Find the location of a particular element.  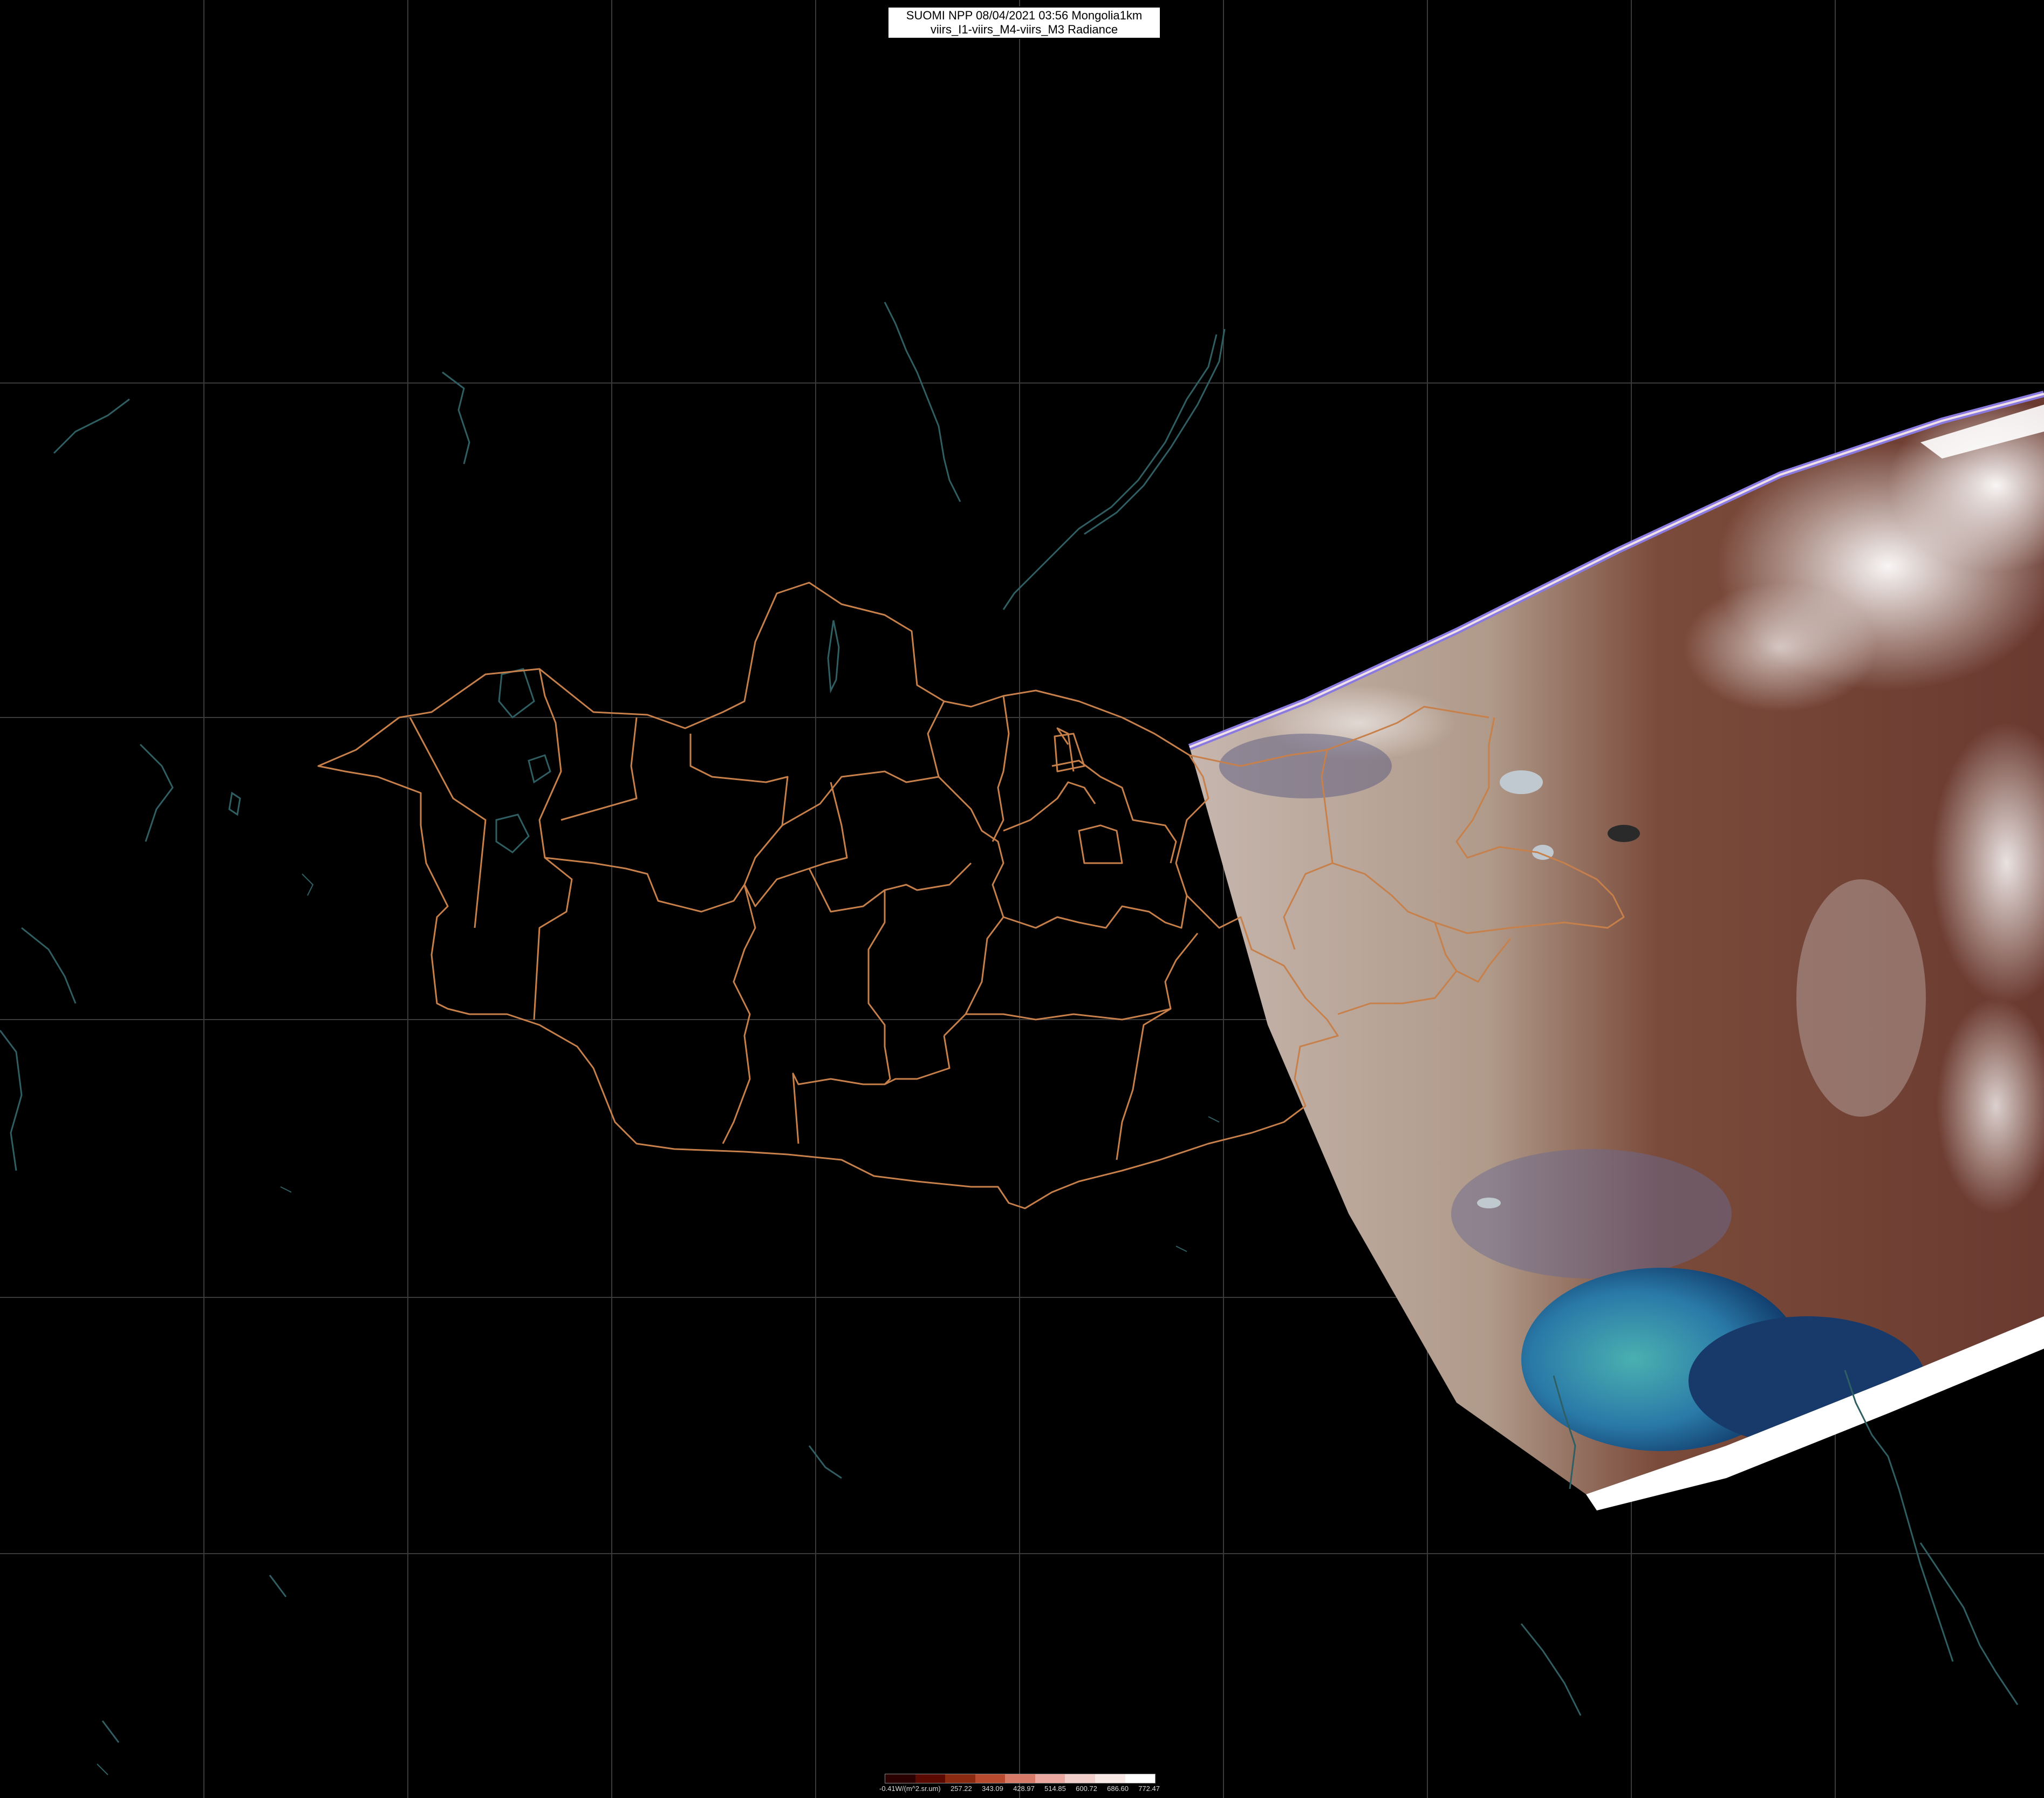

colorbar-tick: 772.47 is located at coordinates (1149, 1789).